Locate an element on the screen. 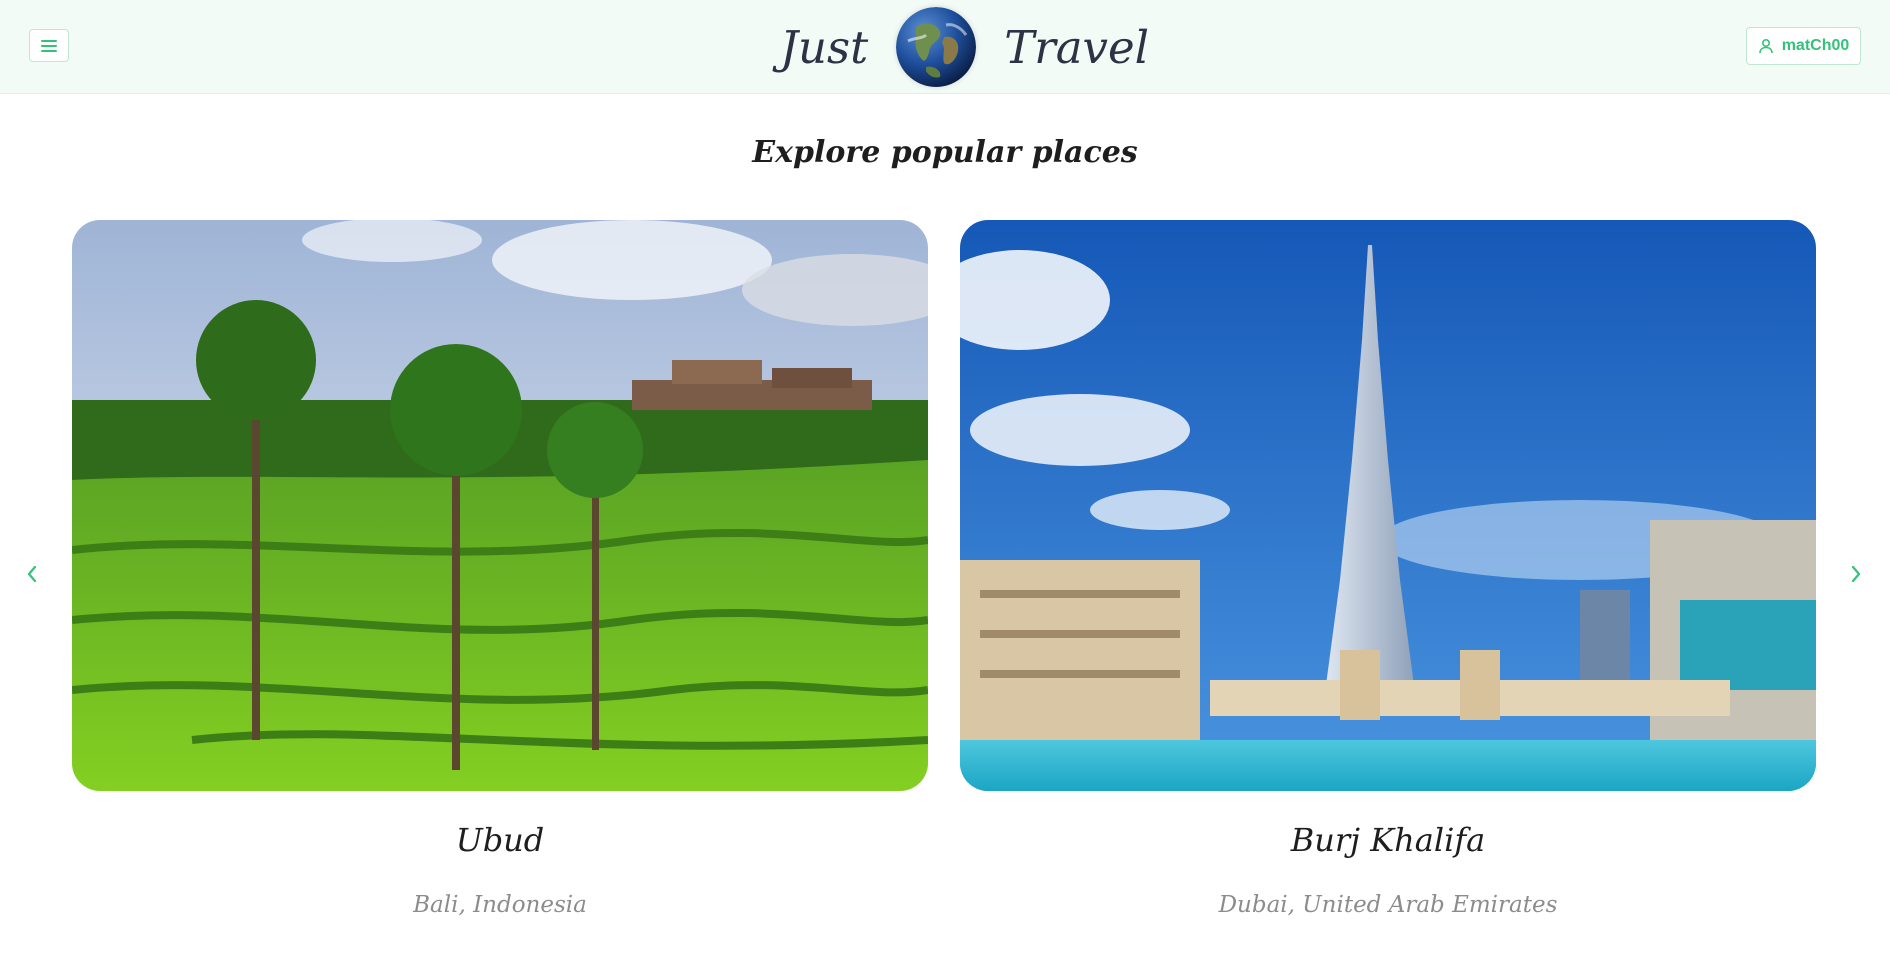 Image resolution: width=1890 pixels, height=957 pixels. carousel-prev-button is located at coordinates (32, 574).